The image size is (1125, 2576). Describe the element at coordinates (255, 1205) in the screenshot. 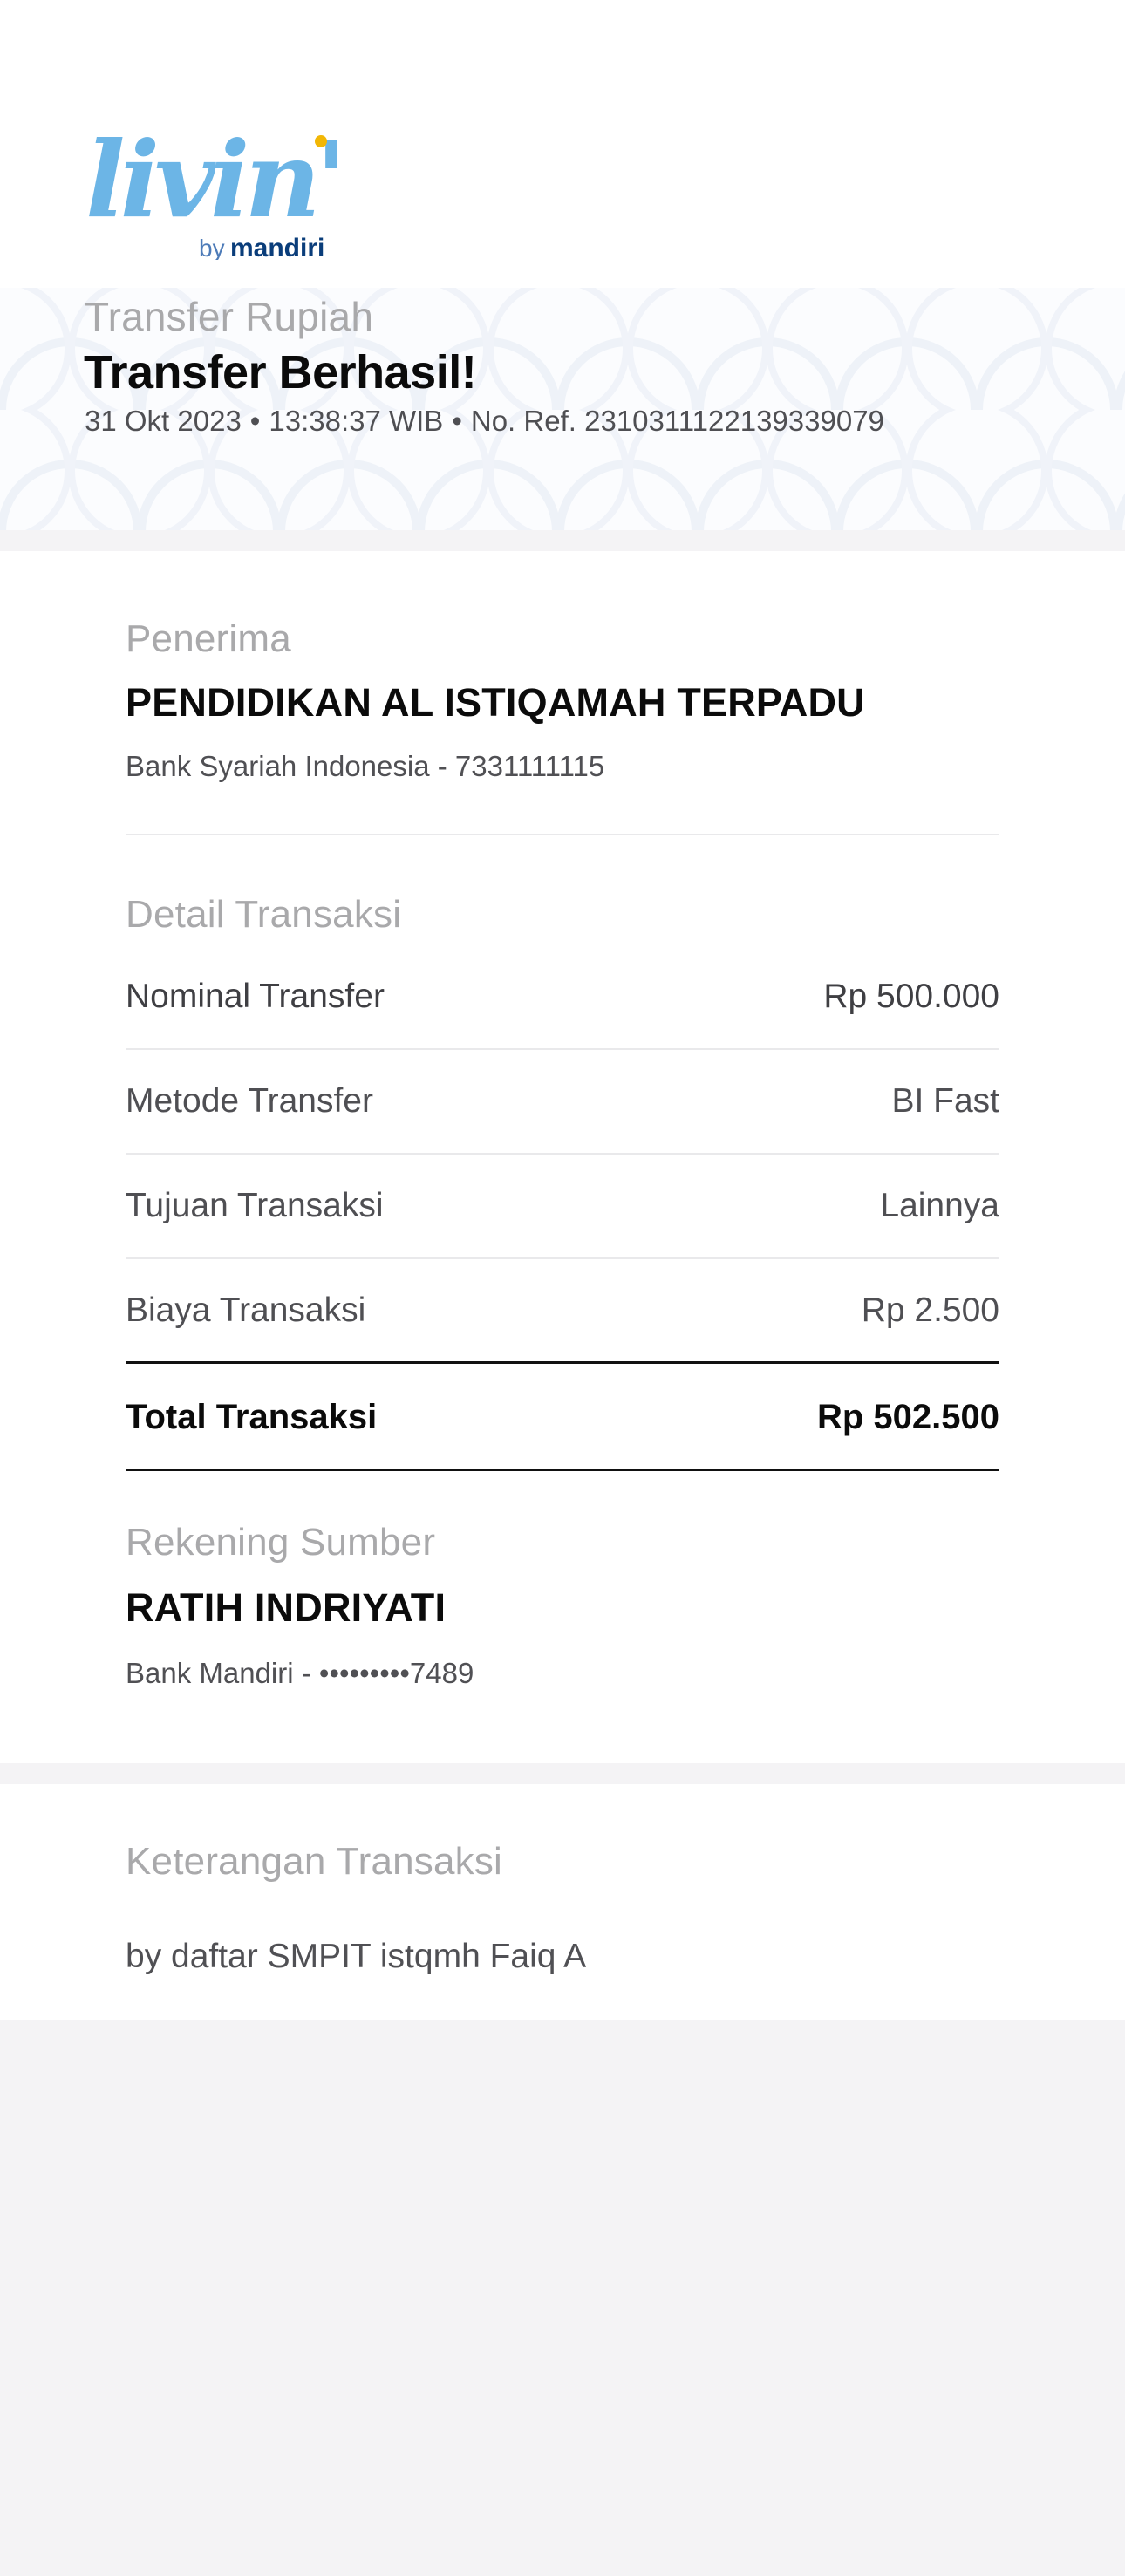

I see `detail-row-label: Tujuan Transaksi` at that location.